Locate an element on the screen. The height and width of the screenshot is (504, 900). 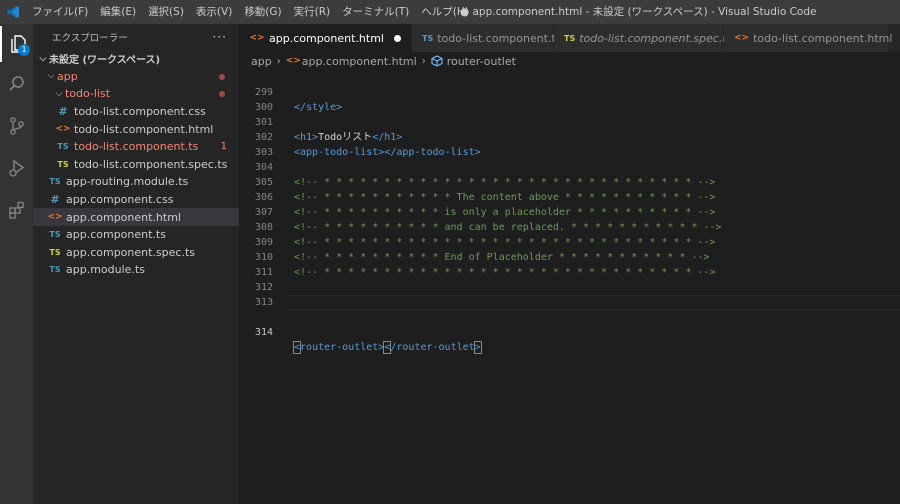
file-todo-list-ts: TS todo-list.component.ts 1 is located at coordinates (136, 147).